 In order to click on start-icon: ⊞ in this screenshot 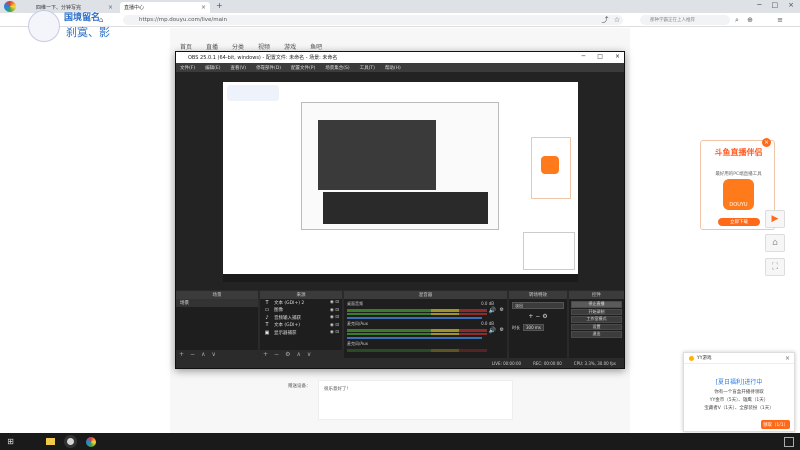, I will do `click(10, 441)`.